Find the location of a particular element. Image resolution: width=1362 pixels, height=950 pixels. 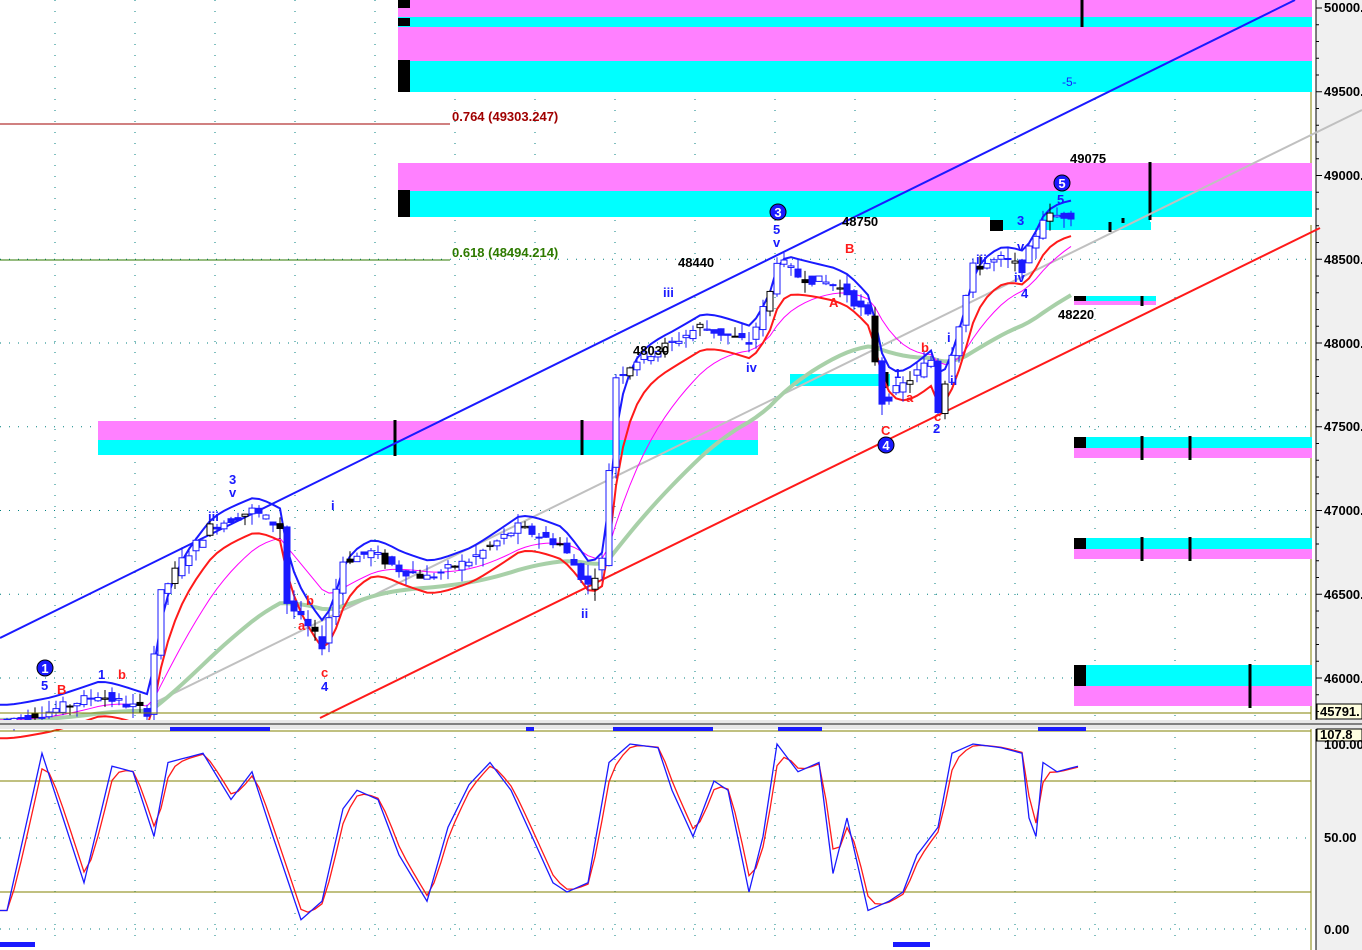

wave-label: b is located at coordinates (122, 674).